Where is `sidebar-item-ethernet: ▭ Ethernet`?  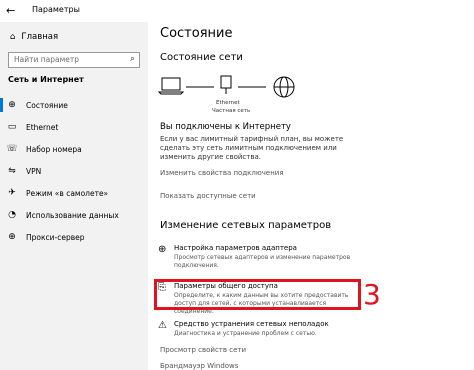
sidebar-item-ethernet: ▭ Ethernet is located at coordinates (74, 127).